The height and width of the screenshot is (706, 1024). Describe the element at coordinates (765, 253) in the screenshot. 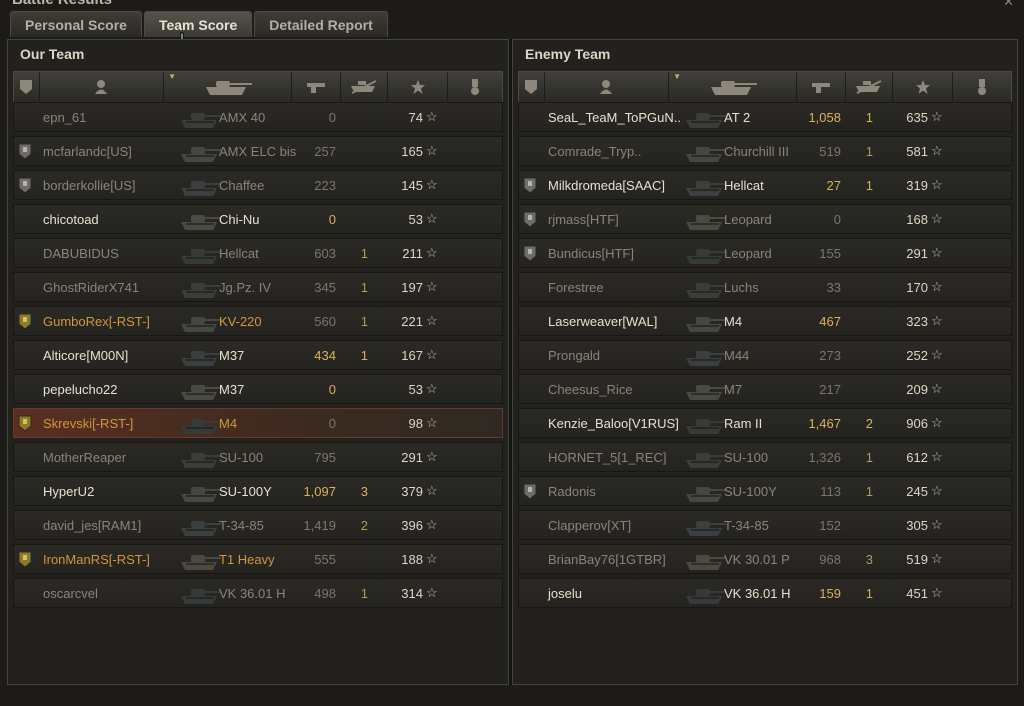

I see `enemy-team-player-row: Bundicus[HTF] Leopard 155 291 ☆` at that location.